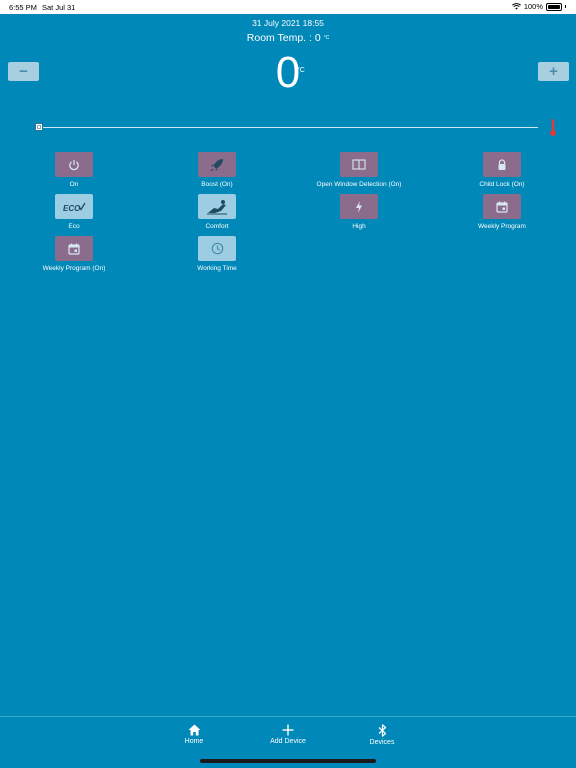 The image size is (576, 768). I want to click on mode-comfort-button, so click(217, 206).